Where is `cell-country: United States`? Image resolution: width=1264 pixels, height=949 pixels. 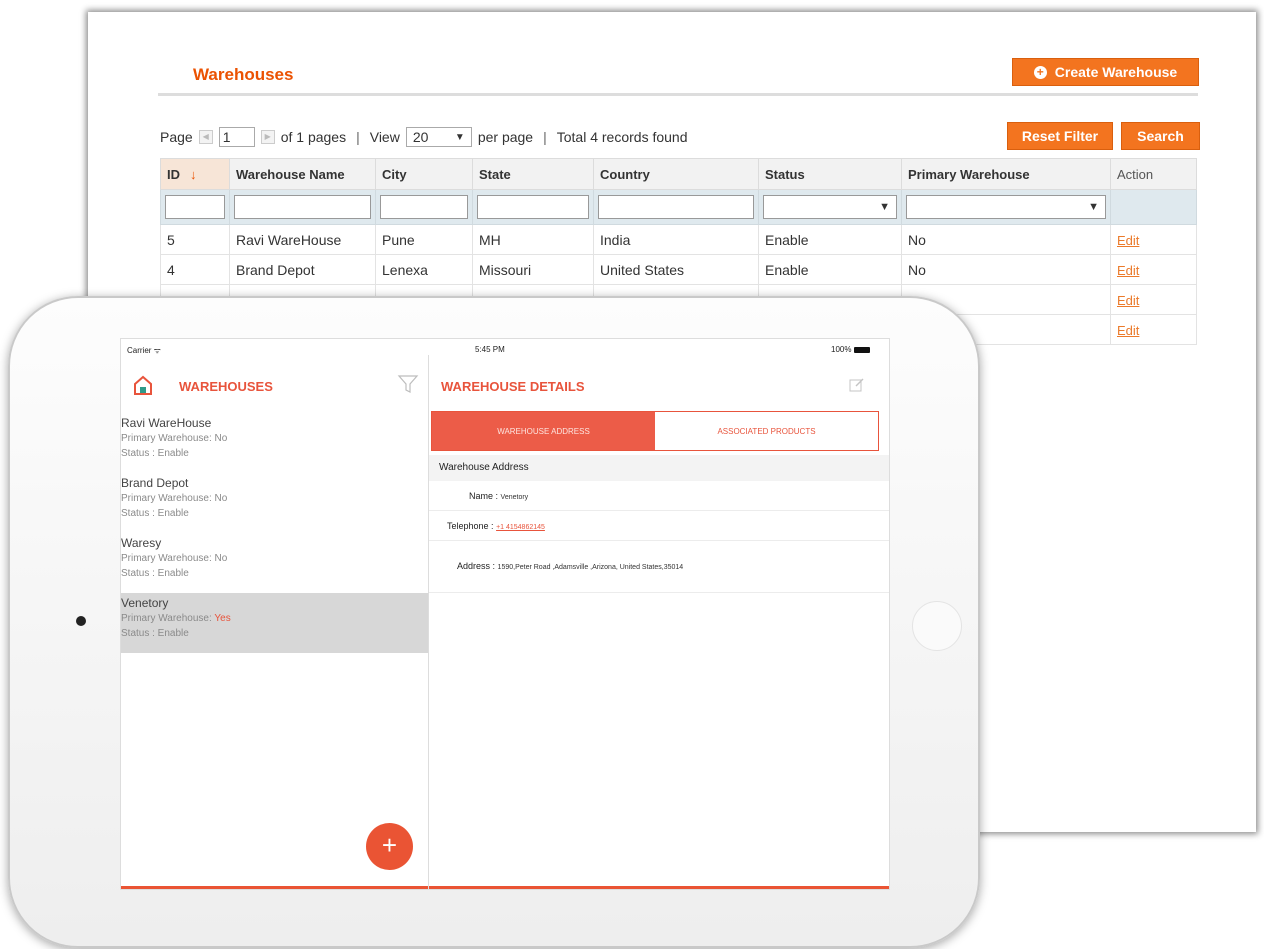 cell-country: United States is located at coordinates (676, 269).